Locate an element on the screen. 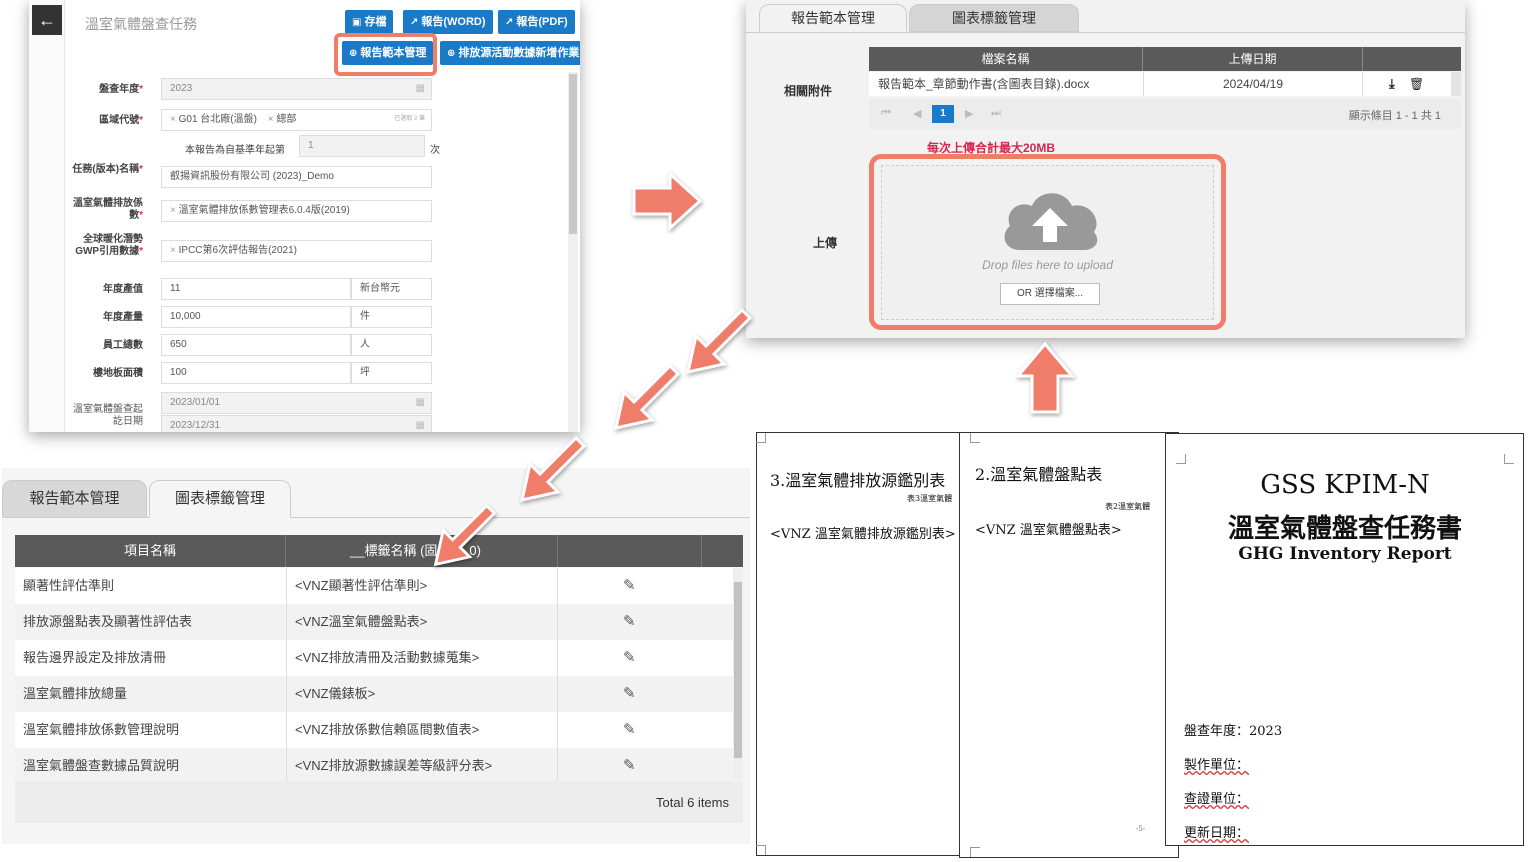 The height and width of the screenshot is (862, 1528). grid-footer: Total 6 items is located at coordinates (379, 802).